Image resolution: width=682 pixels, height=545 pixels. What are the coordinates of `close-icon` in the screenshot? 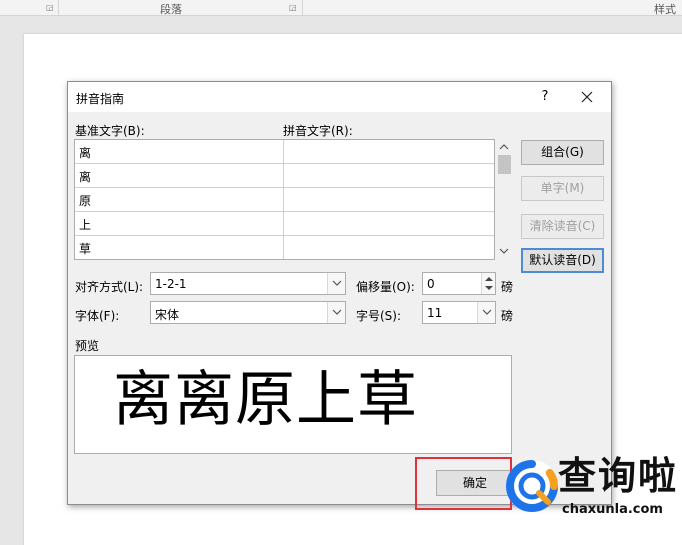 It's located at (587, 97).